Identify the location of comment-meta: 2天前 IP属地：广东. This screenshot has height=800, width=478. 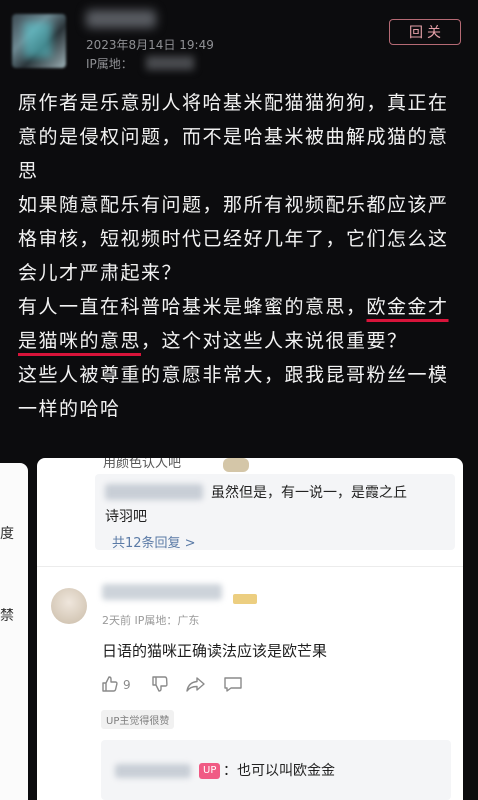
(151, 620).